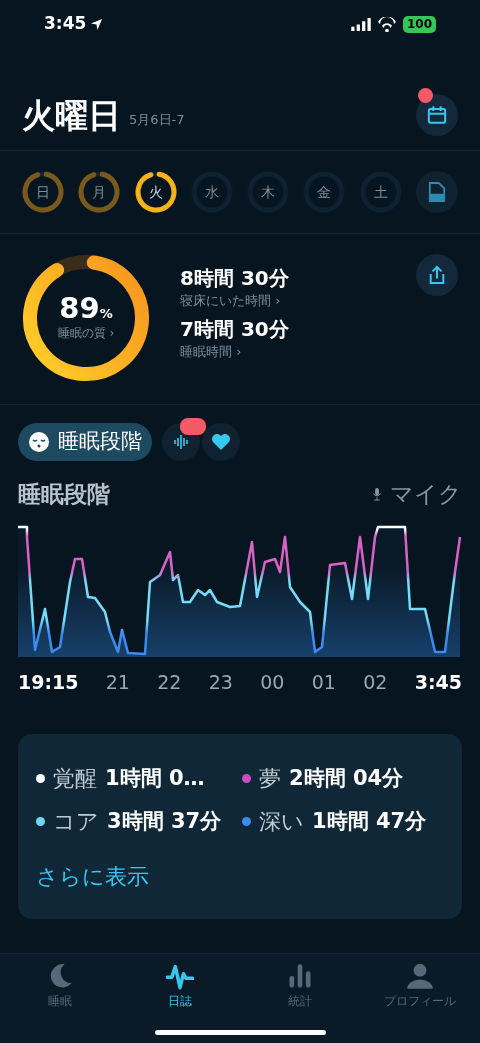 Image resolution: width=480 pixels, height=1043 pixels. What do you see at coordinates (48, 682) in the screenshot?
I see `start-time: 19:15` at bounding box center [48, 682].